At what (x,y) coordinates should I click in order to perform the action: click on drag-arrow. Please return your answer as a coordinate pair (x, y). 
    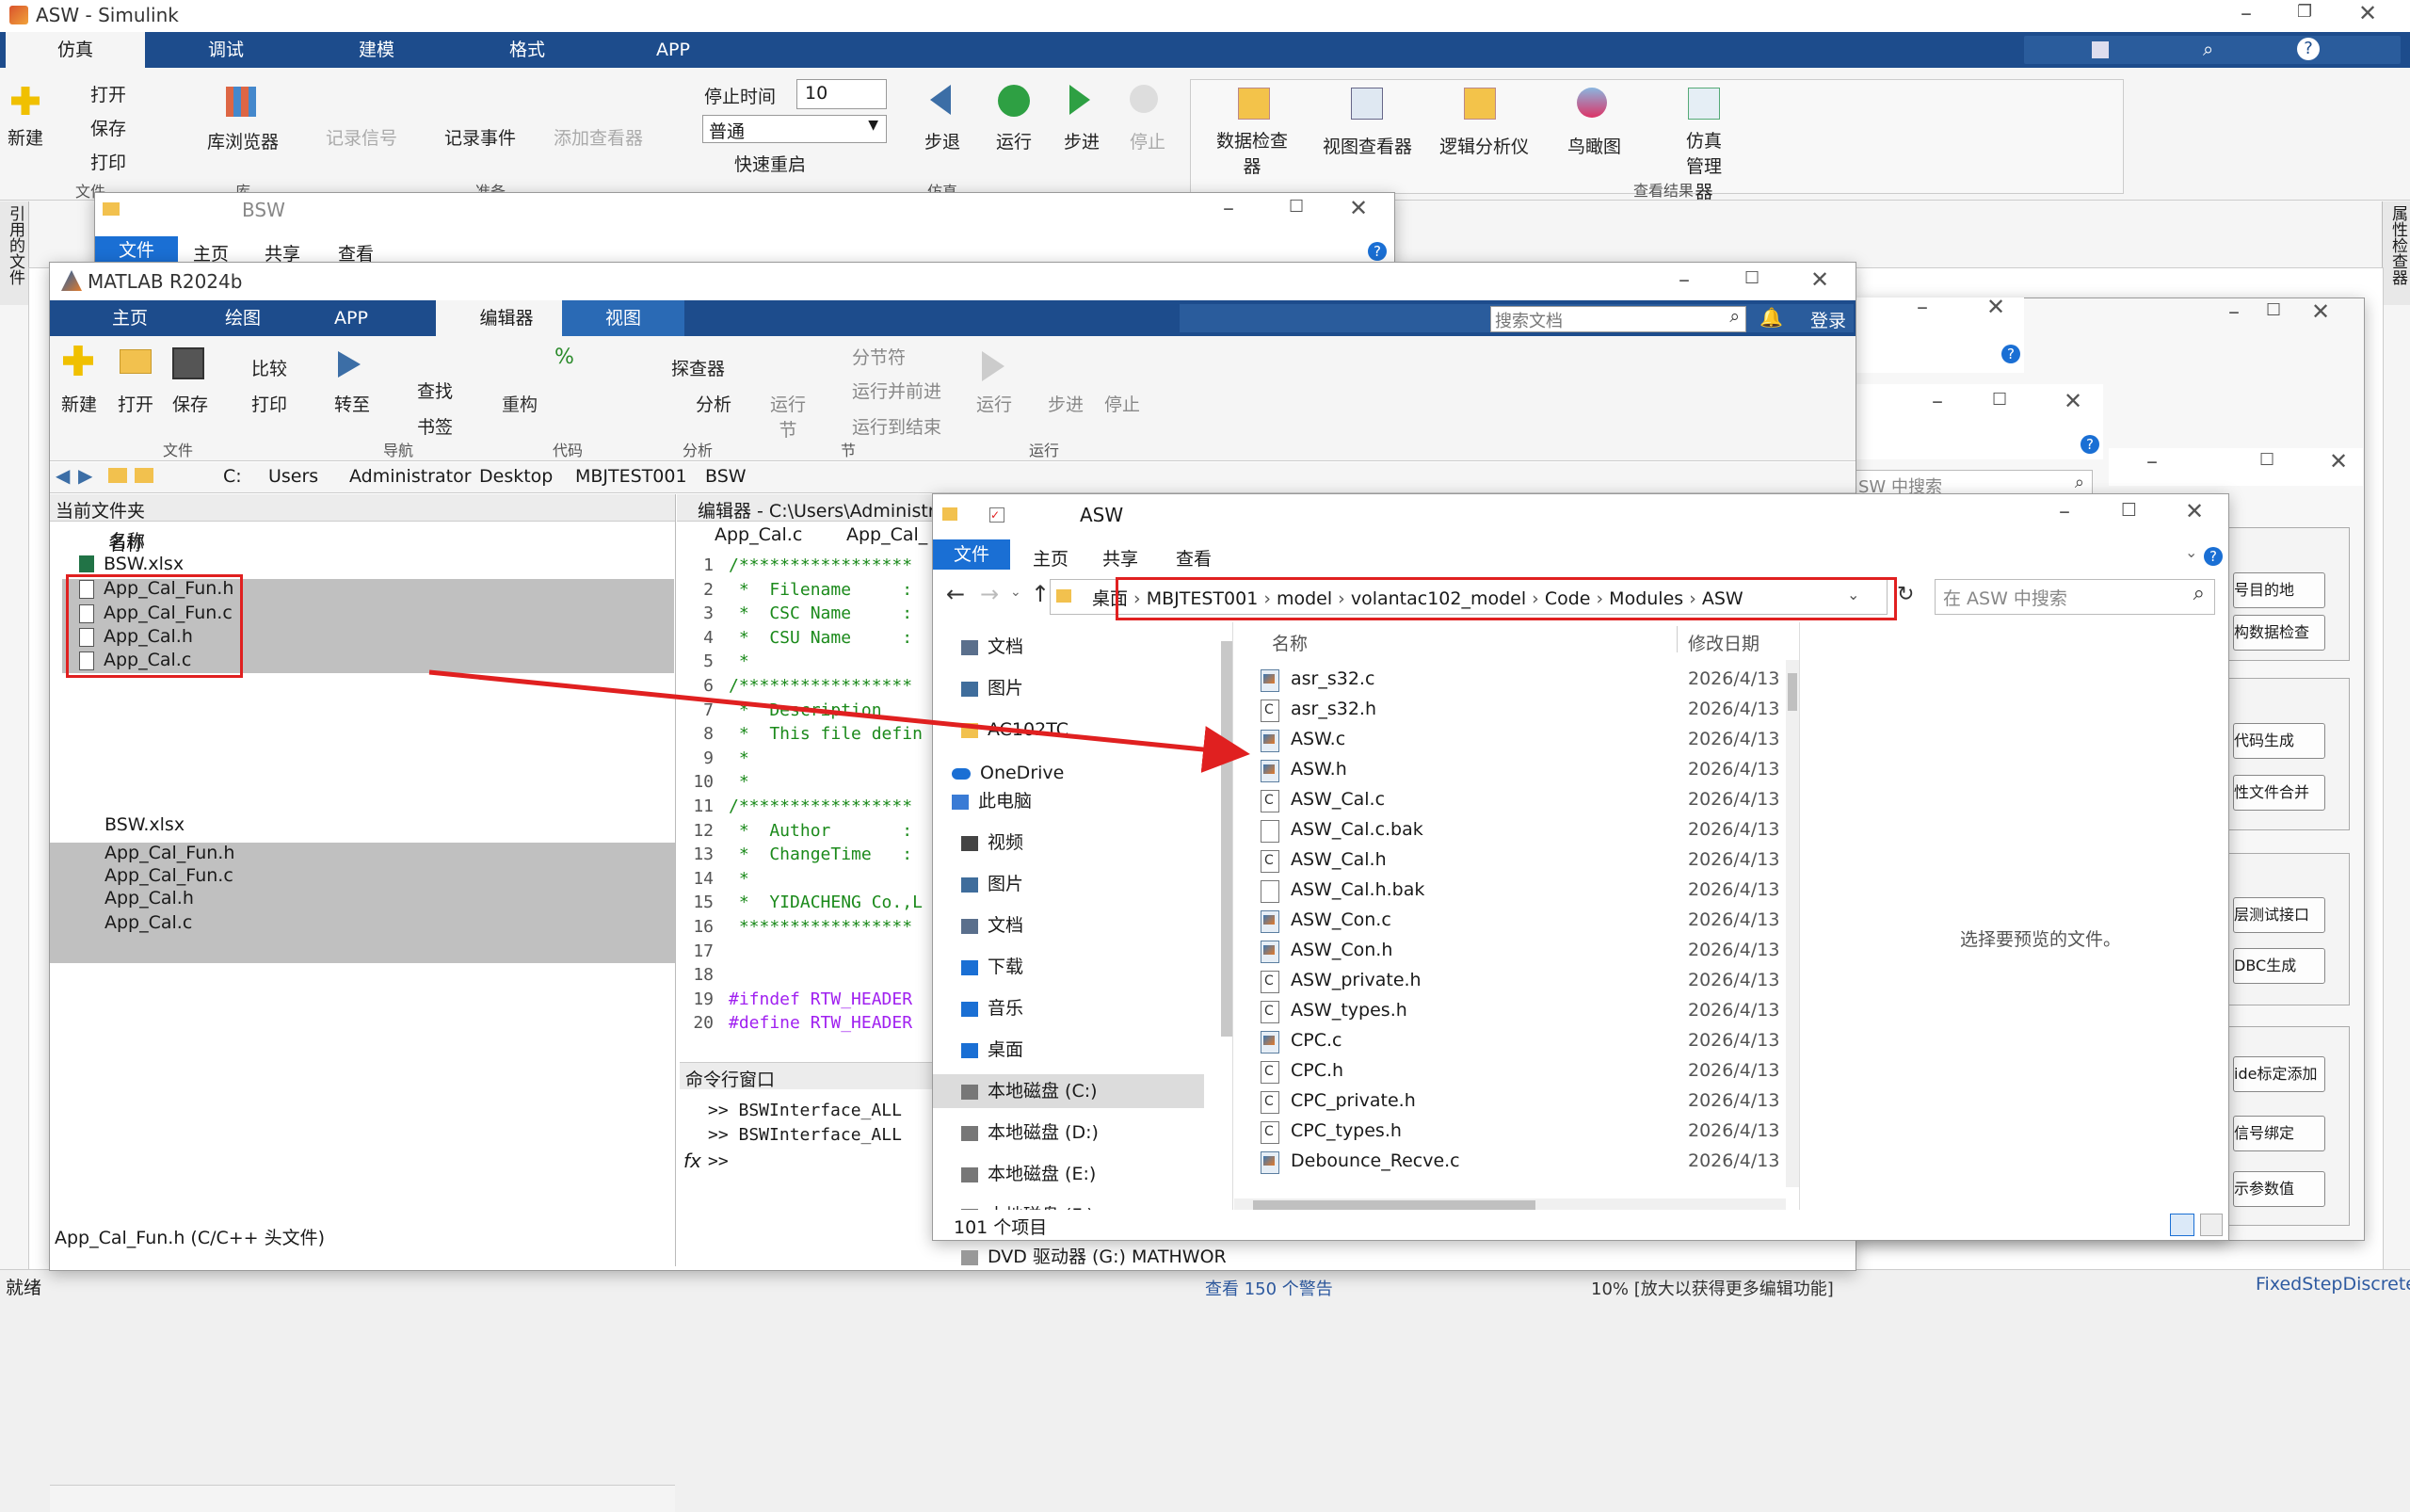
    Looking at the image, I should click on (839, 721).